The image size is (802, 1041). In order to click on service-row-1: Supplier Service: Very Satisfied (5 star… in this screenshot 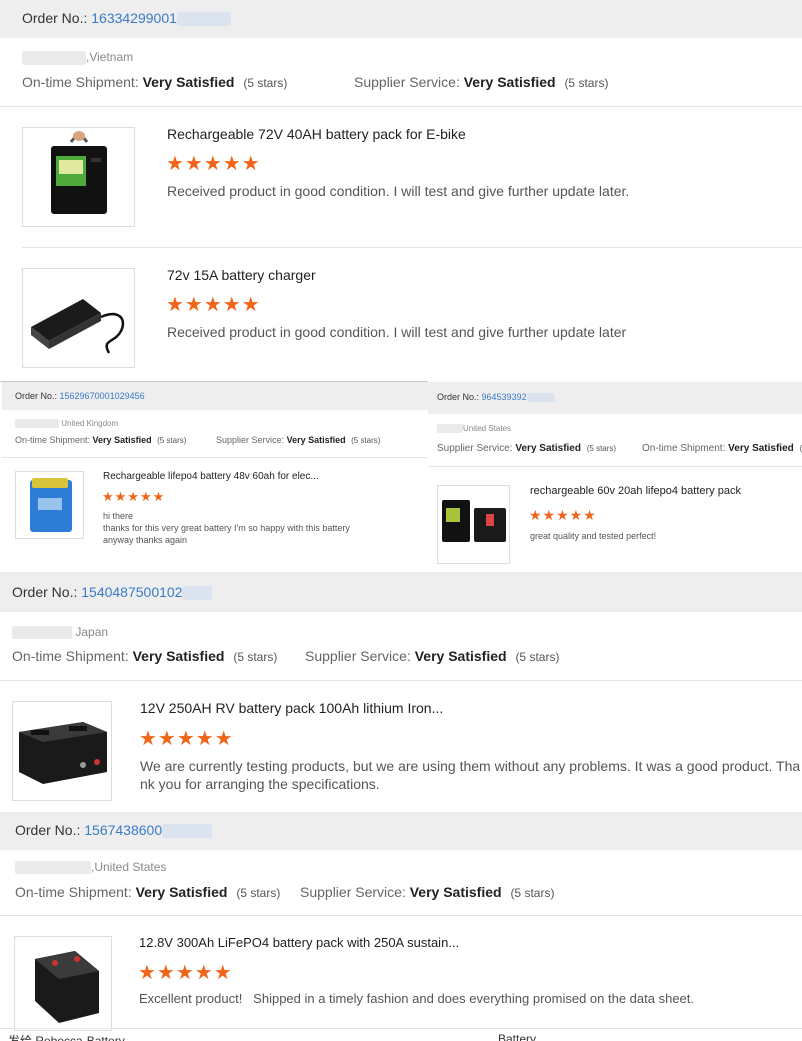, I will do `click(481, 82)`.